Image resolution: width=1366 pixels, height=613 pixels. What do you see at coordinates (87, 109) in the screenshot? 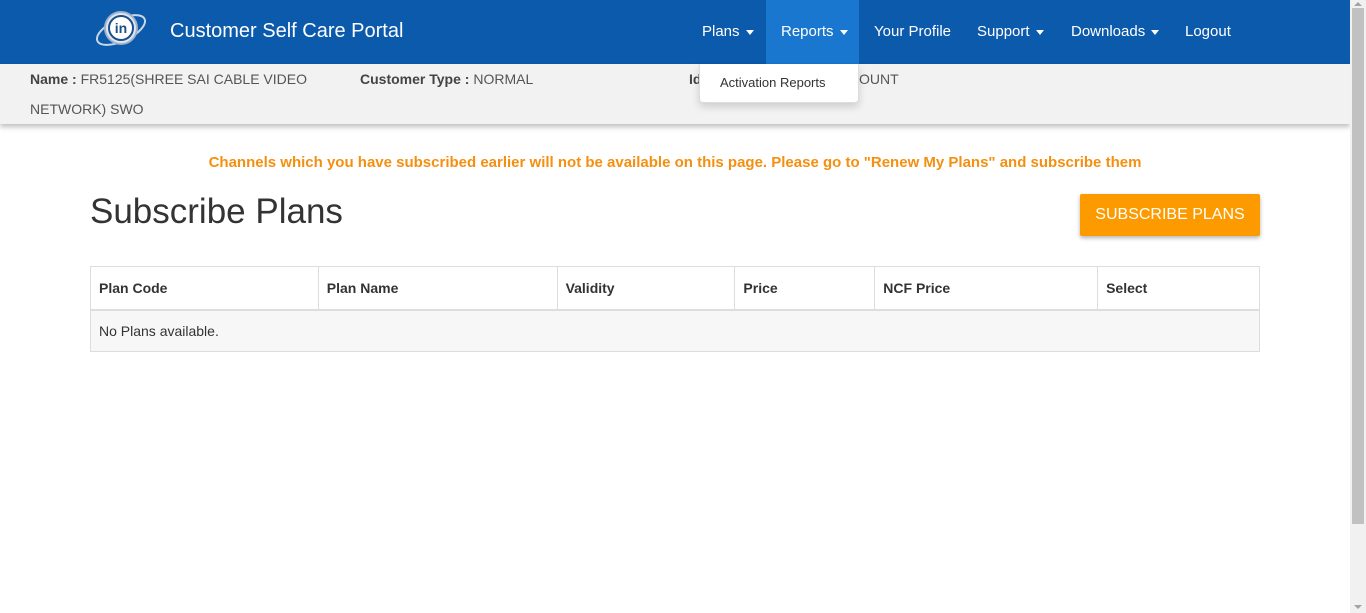
I see `customer-name-value-cont: NETWORK) SWO` at bounding box center [87, 109].